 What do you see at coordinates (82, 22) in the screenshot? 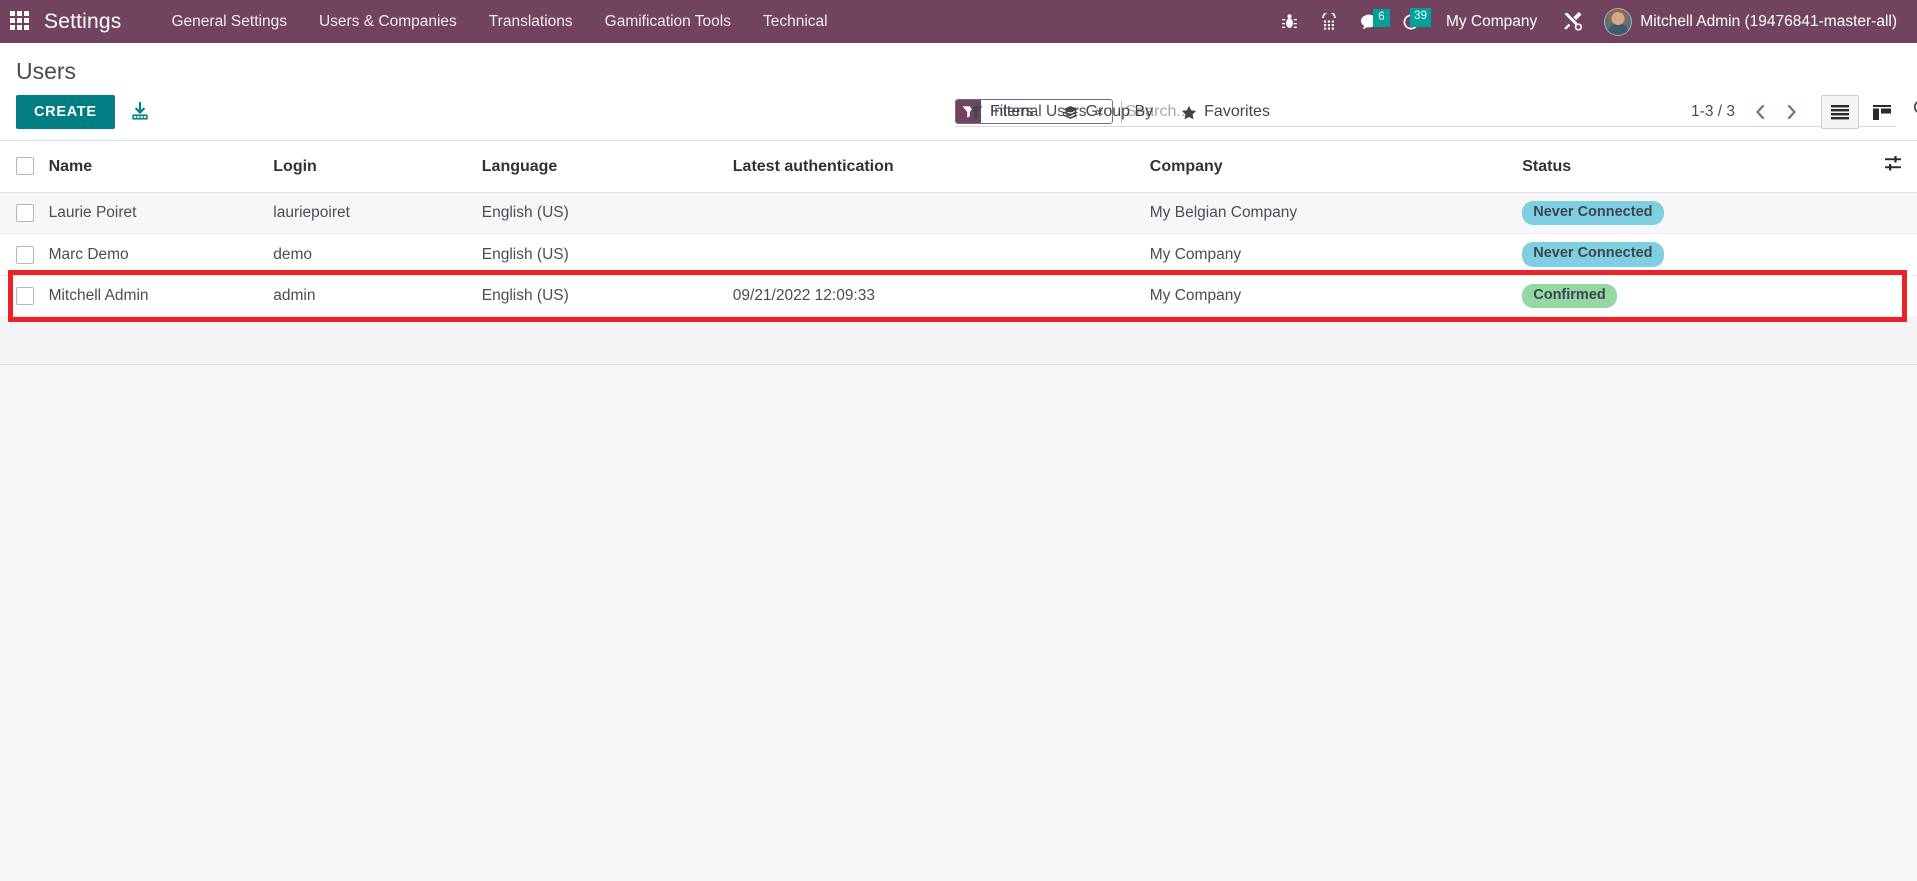
I see `app-brand-settings: Settings` at bounding box center [82, 22].